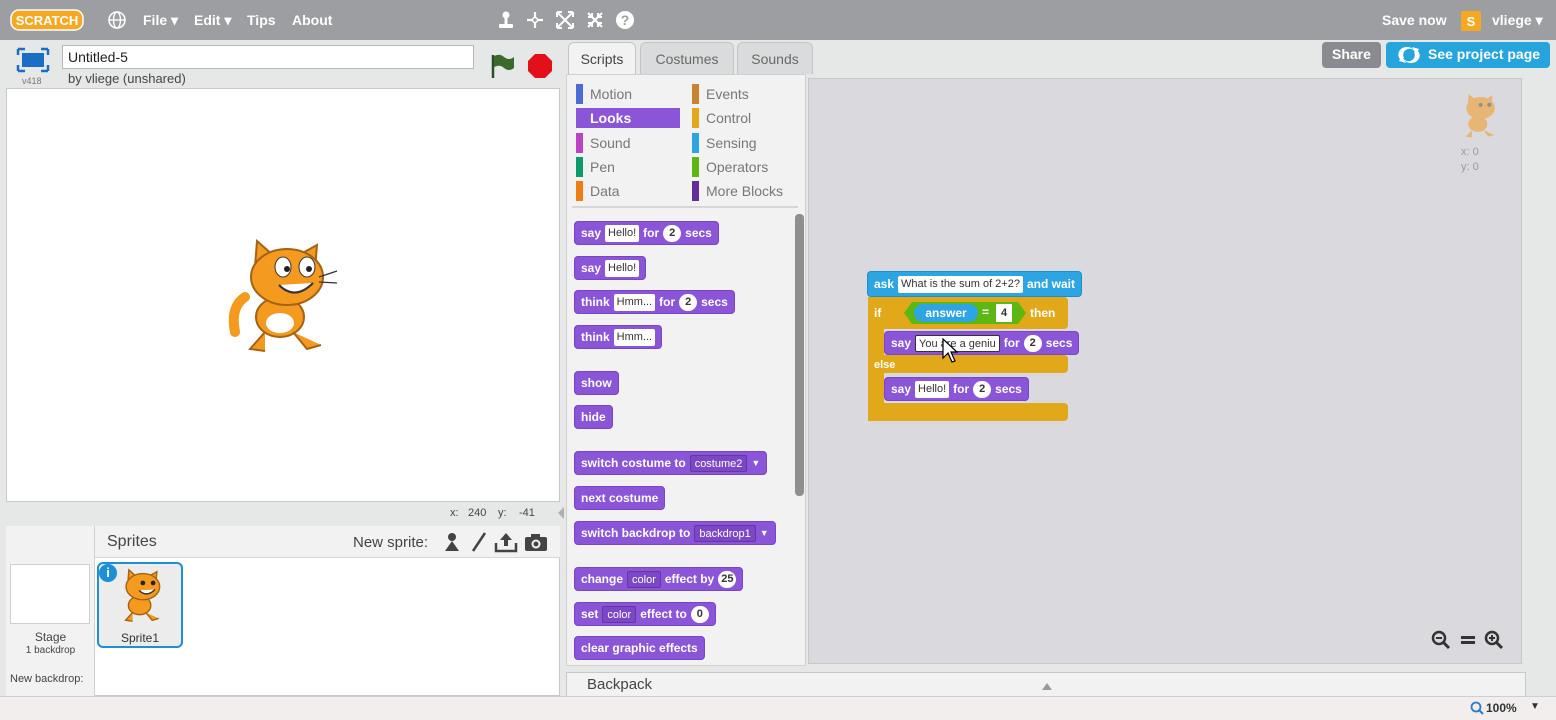 The image size is (1556, 720). What do you see at coordinates (141, 596) in the screenshot?
I see `cat-thumbnail` at bounding box center [141, 596].